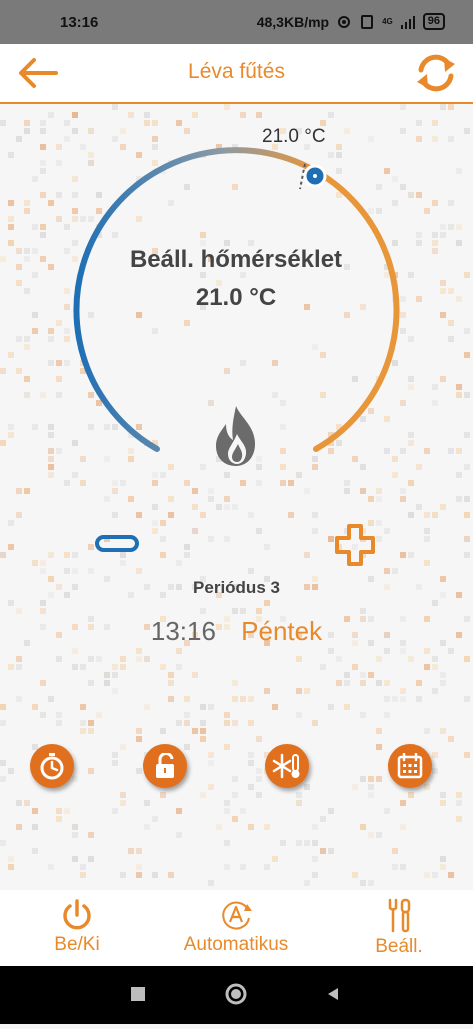  Describe the element at coordinates (118, 544) in the screenshot. I see `minus-icon` at that location.